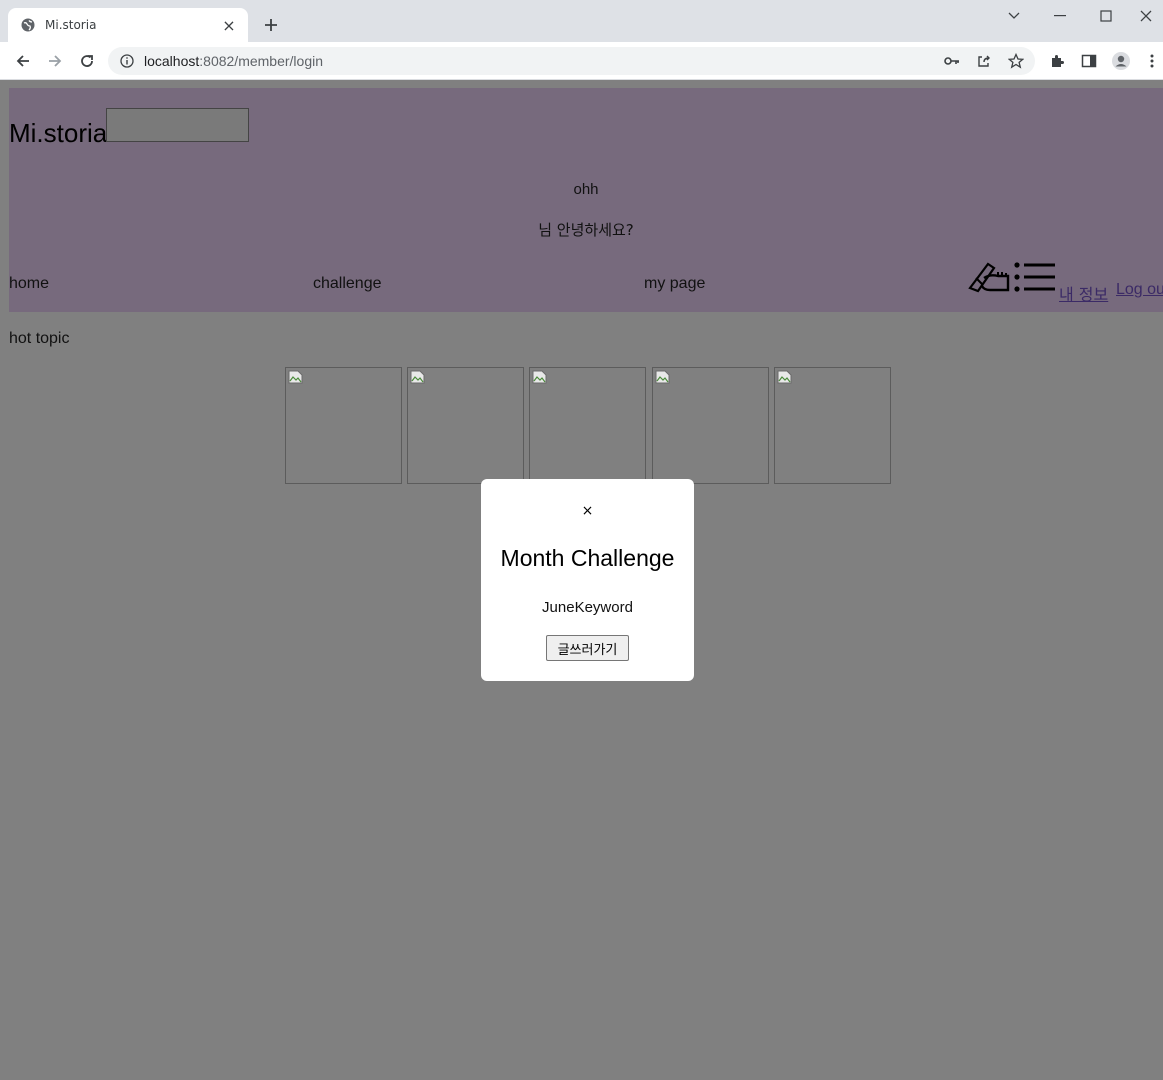  Describe the element at coordinates (587, 607) in the screenshot. I see `modal-keyword: JuneKeyword` at that location.